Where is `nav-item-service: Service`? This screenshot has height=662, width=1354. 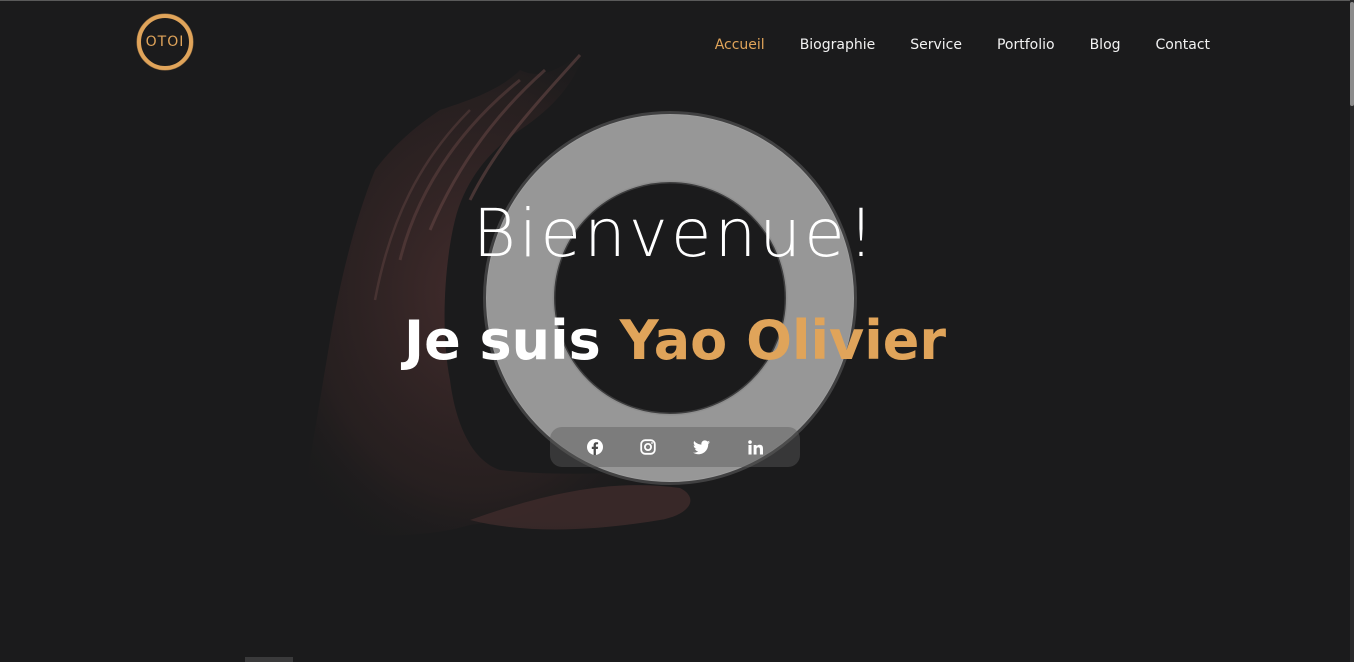
nav-item-service: Service is located at coordinates (936, 45).